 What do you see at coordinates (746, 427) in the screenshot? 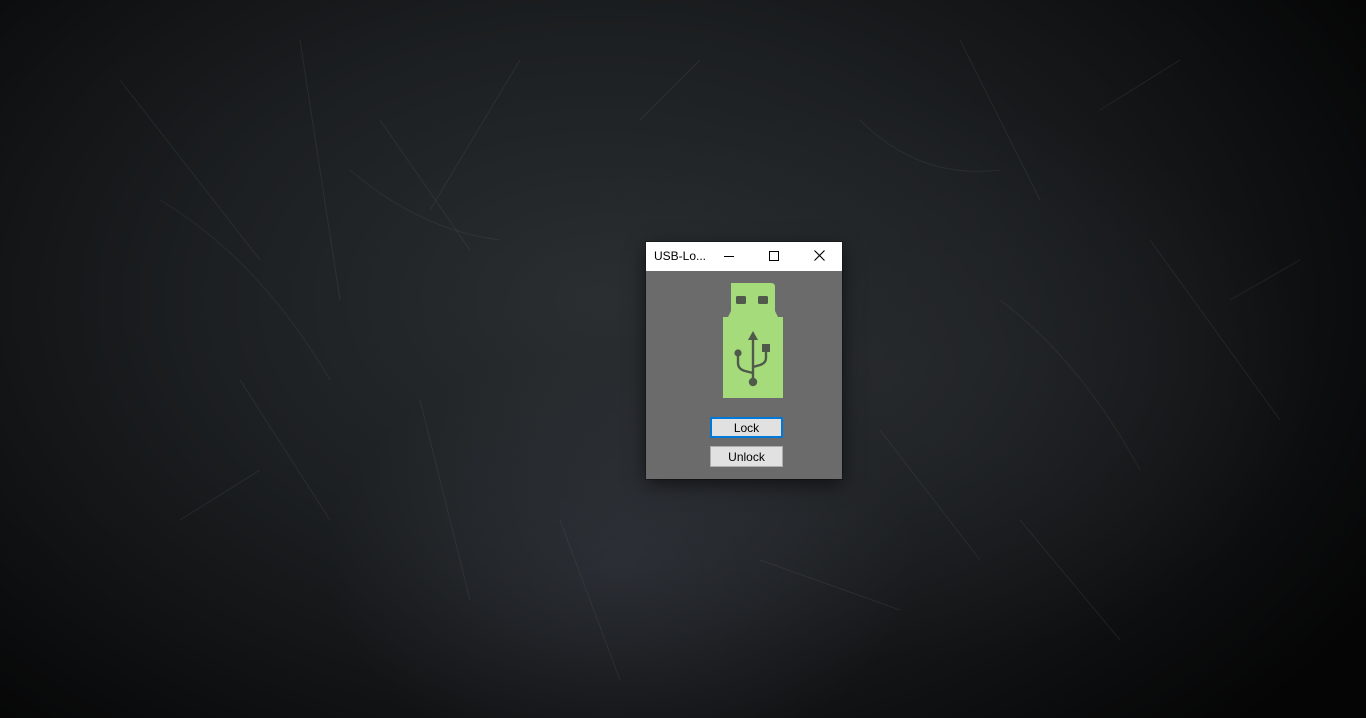
I see `lock-button: Lock` at bounding box center [746, 427].